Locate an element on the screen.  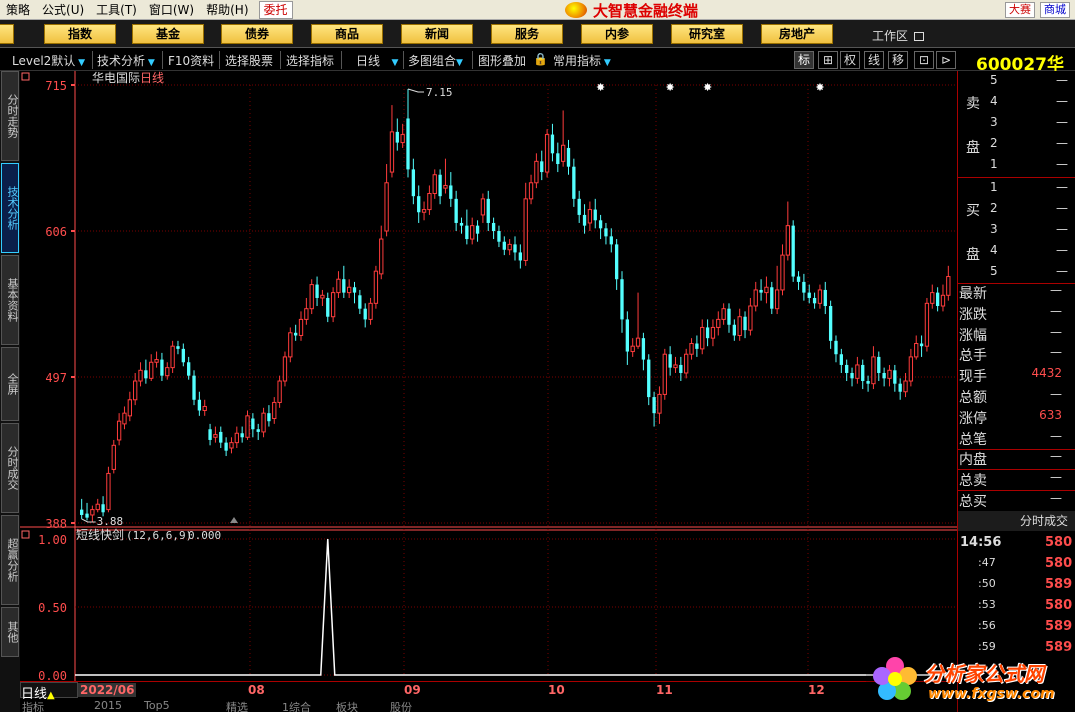
common-indicator-dropdown: 常用指标 ▼ is located at coordinates (582, 60).